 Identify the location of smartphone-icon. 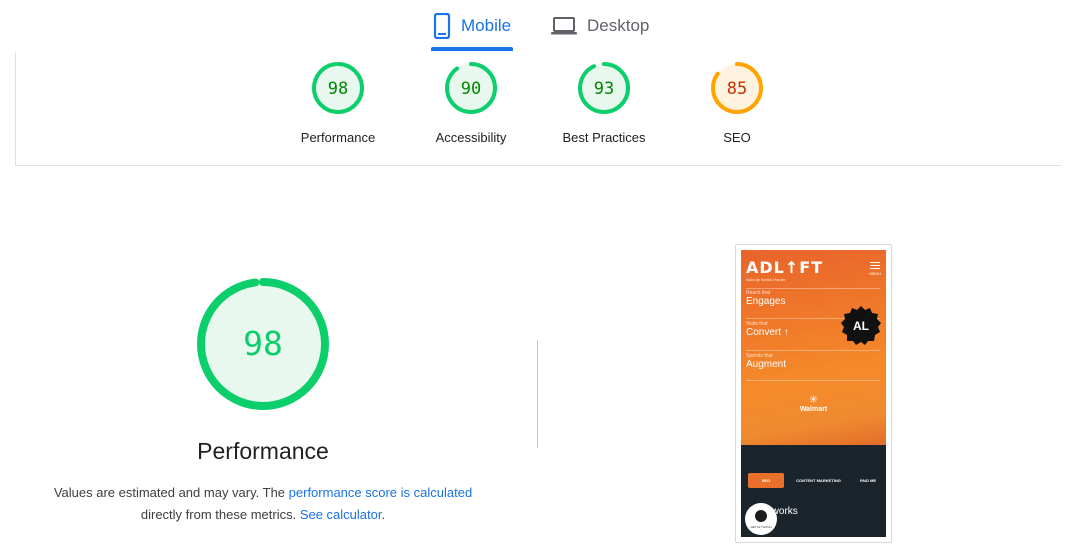
(442, 26).